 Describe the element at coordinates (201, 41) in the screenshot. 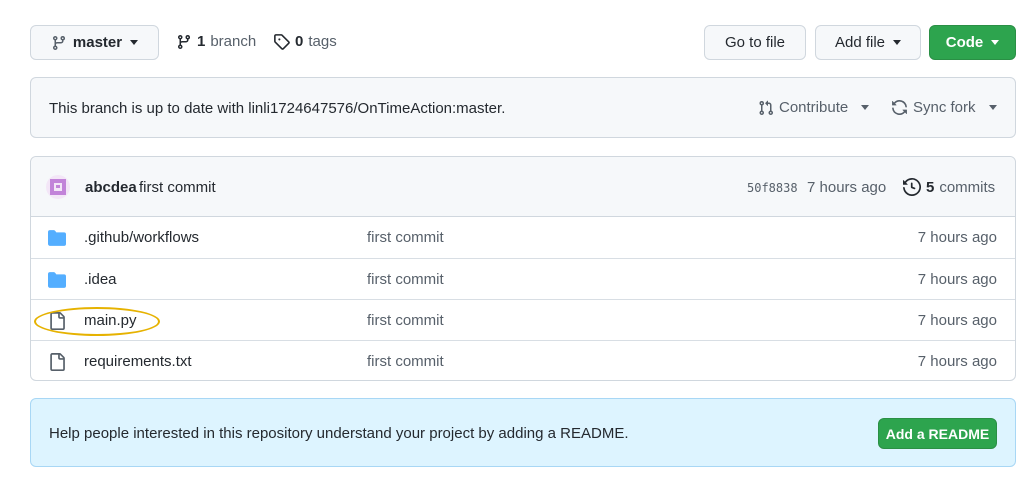

I see `branches-count: 1` at that location.